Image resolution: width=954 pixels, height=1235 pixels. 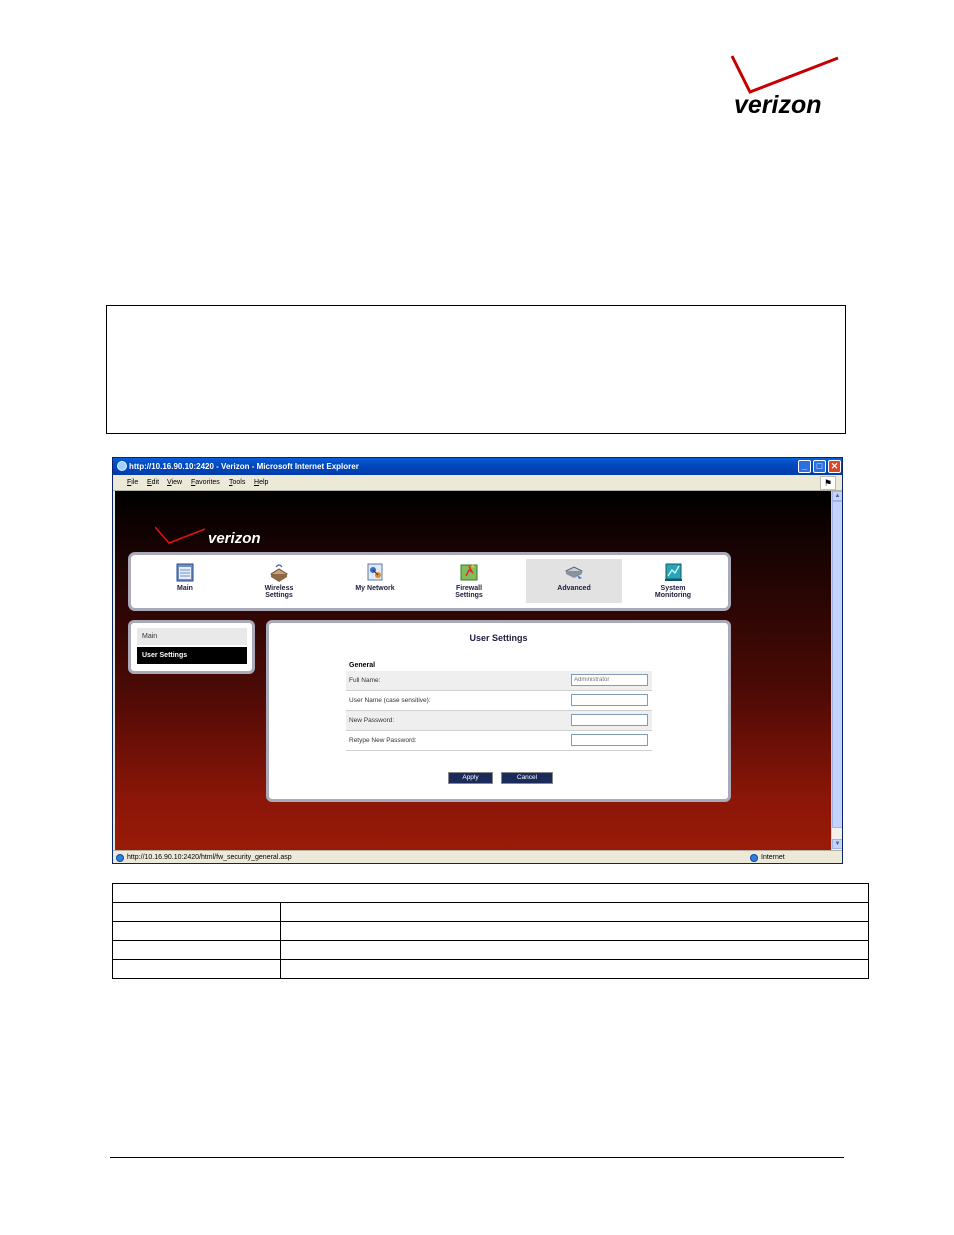 I want to click on note-box, so click(x=476, y=369).